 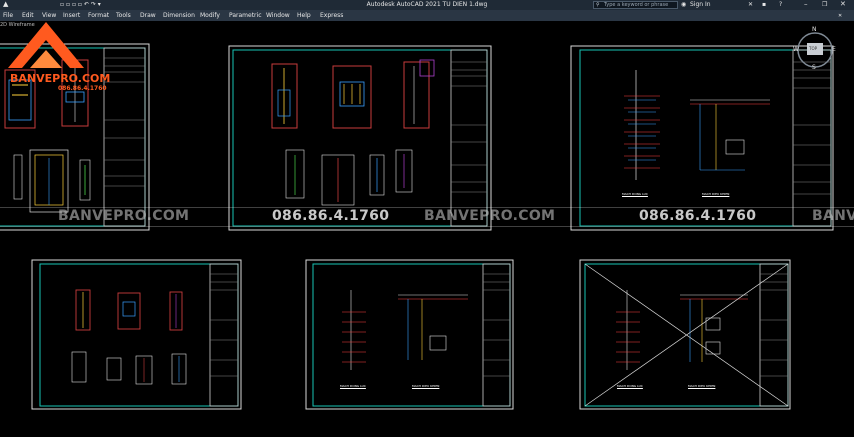 What do you see at coordinates (834, 49) in the screenshot?
I see `compass-east: E` at bounding box center [834, 49].